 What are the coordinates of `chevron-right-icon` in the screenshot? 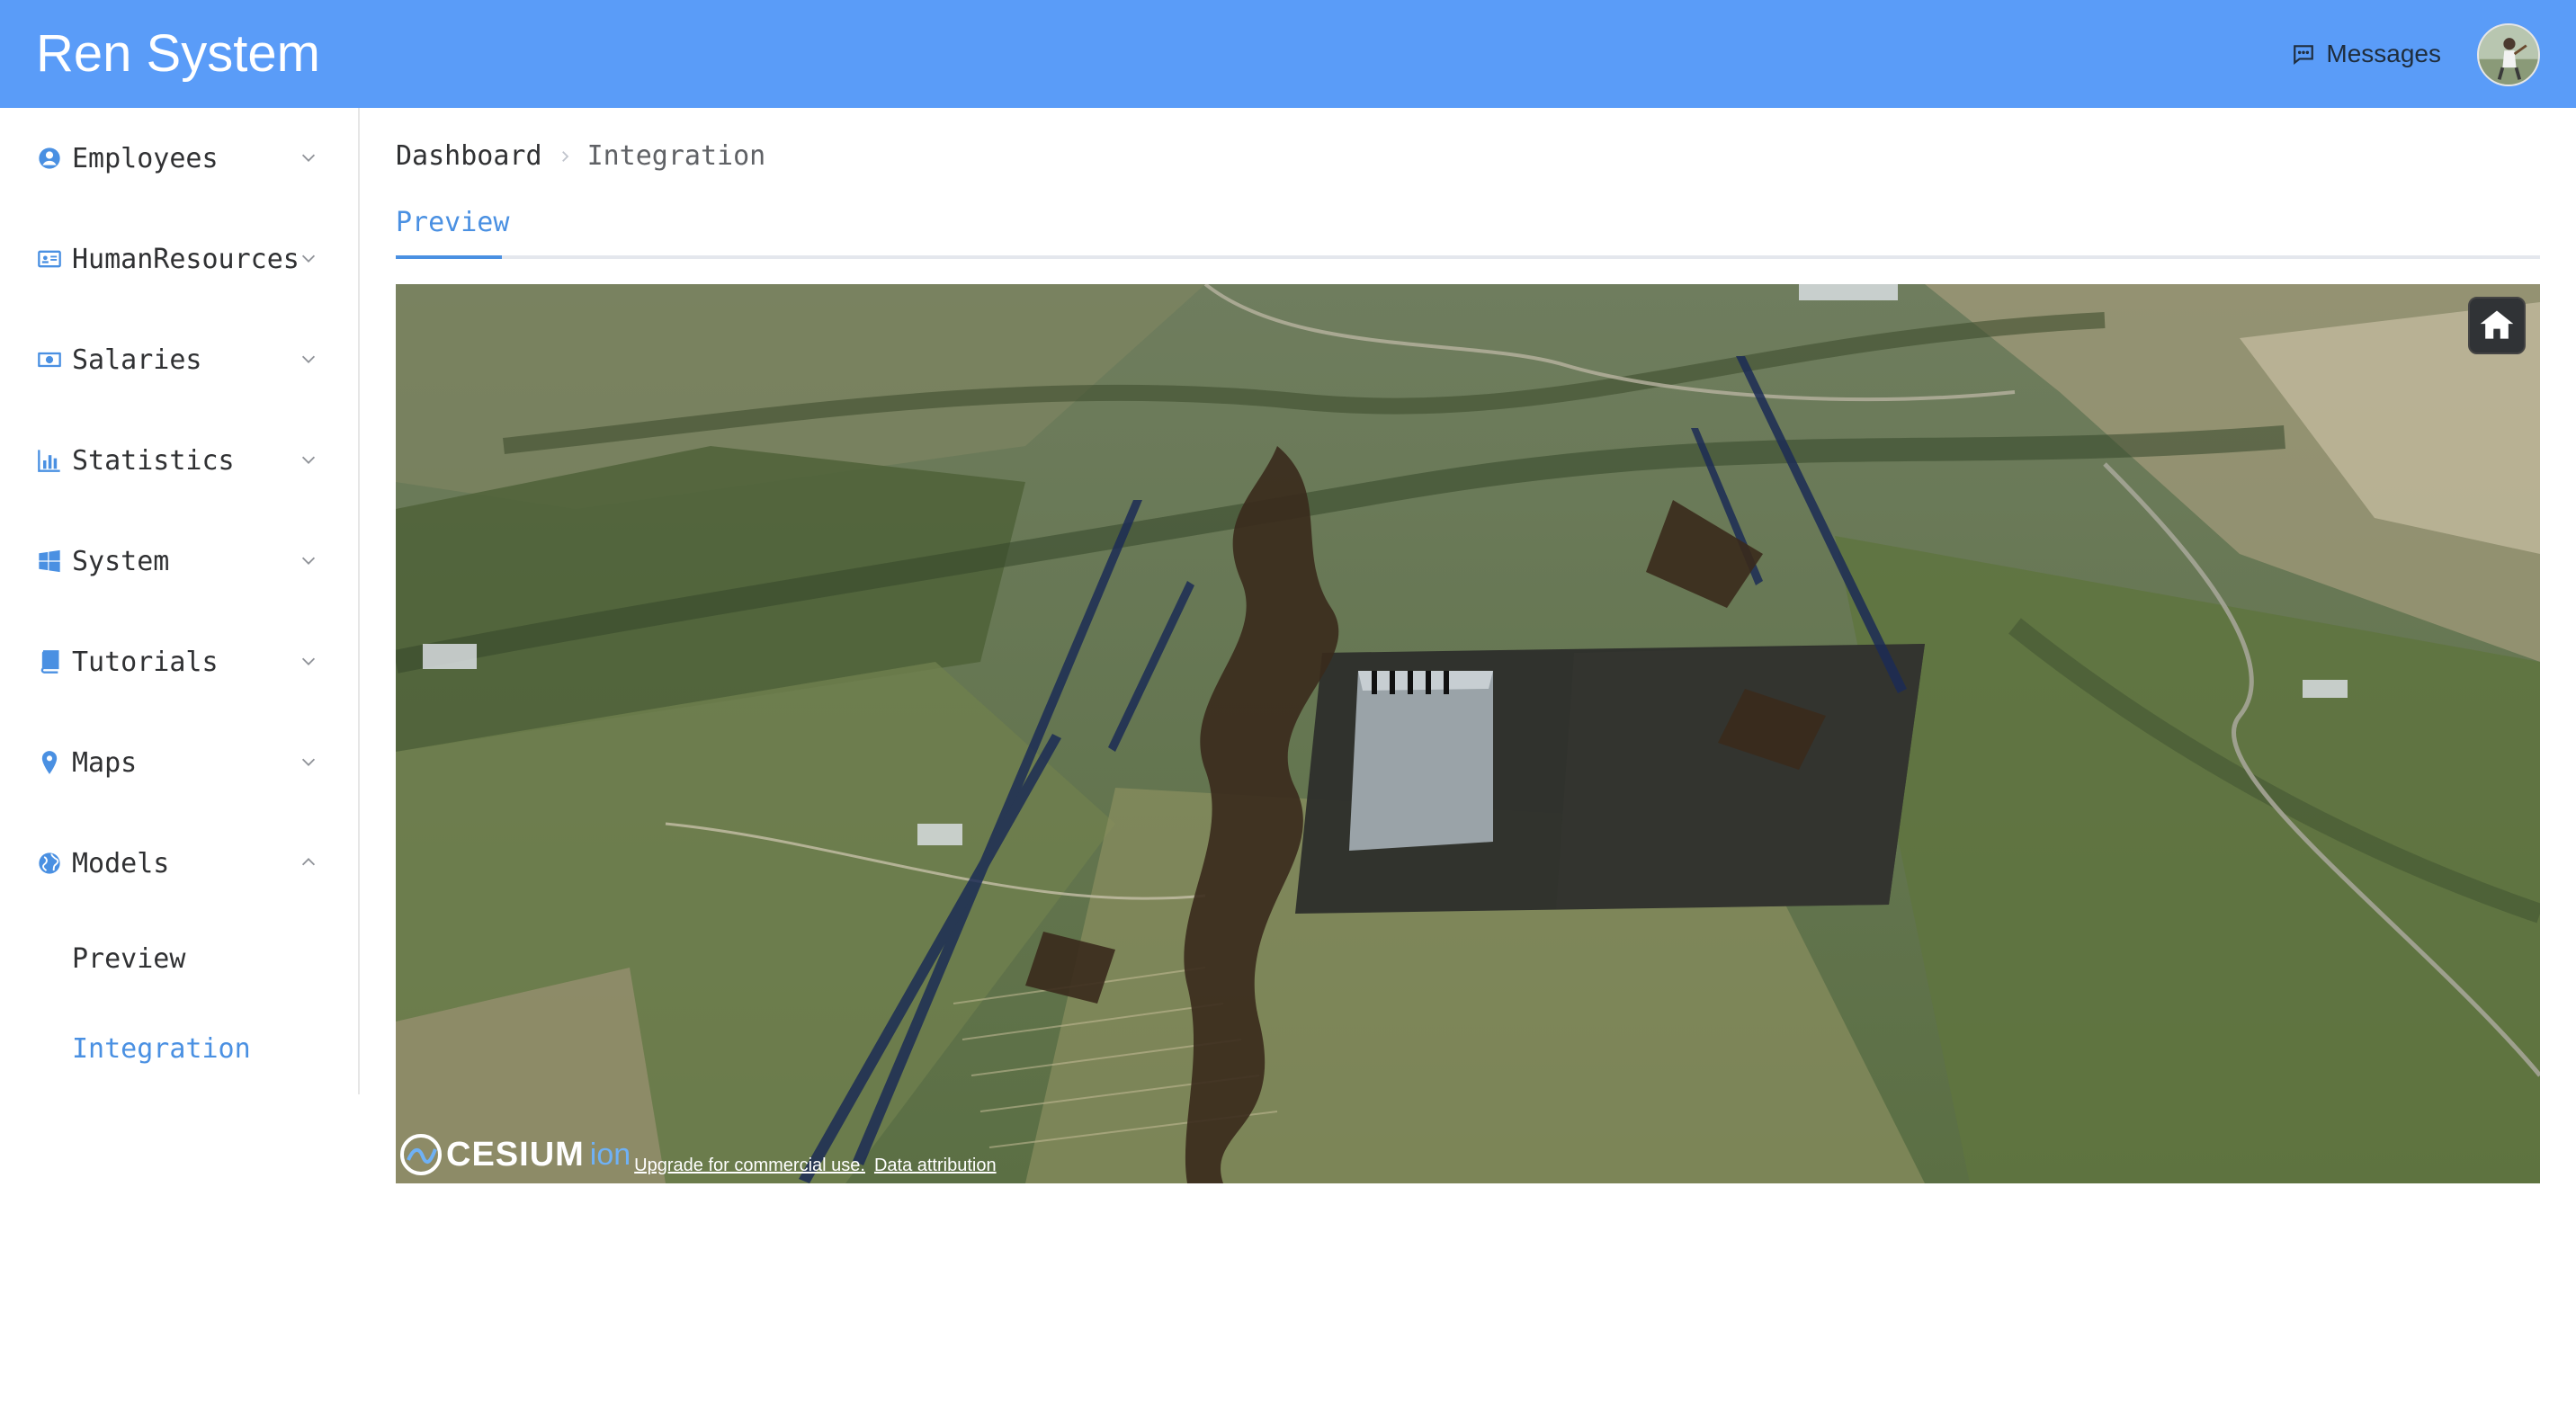 It's located at (565, 156).